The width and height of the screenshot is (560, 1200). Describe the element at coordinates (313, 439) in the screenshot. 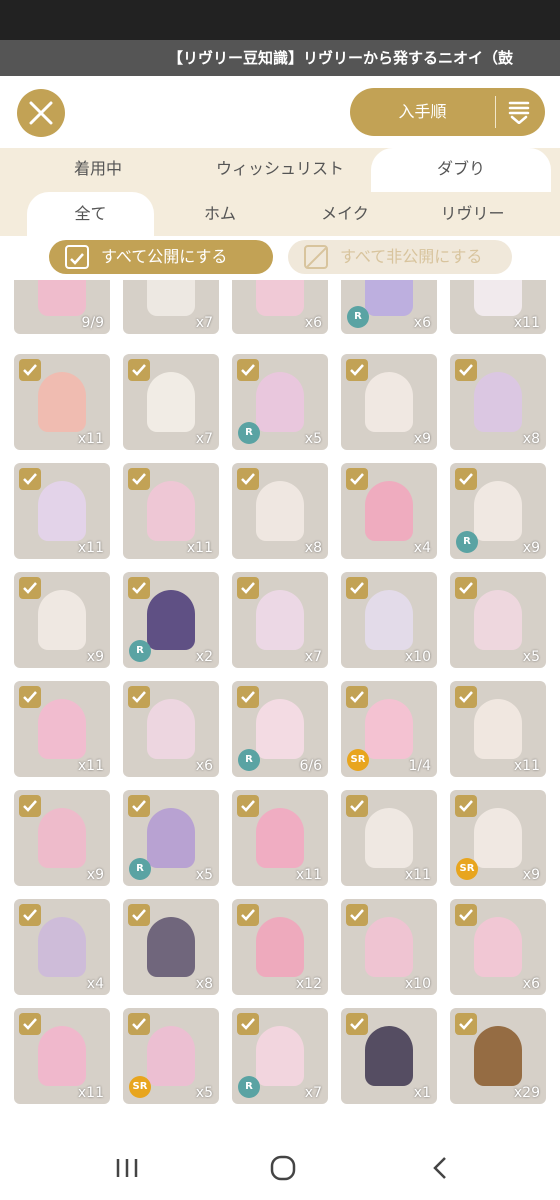

I see `item-count: x5` at that location.